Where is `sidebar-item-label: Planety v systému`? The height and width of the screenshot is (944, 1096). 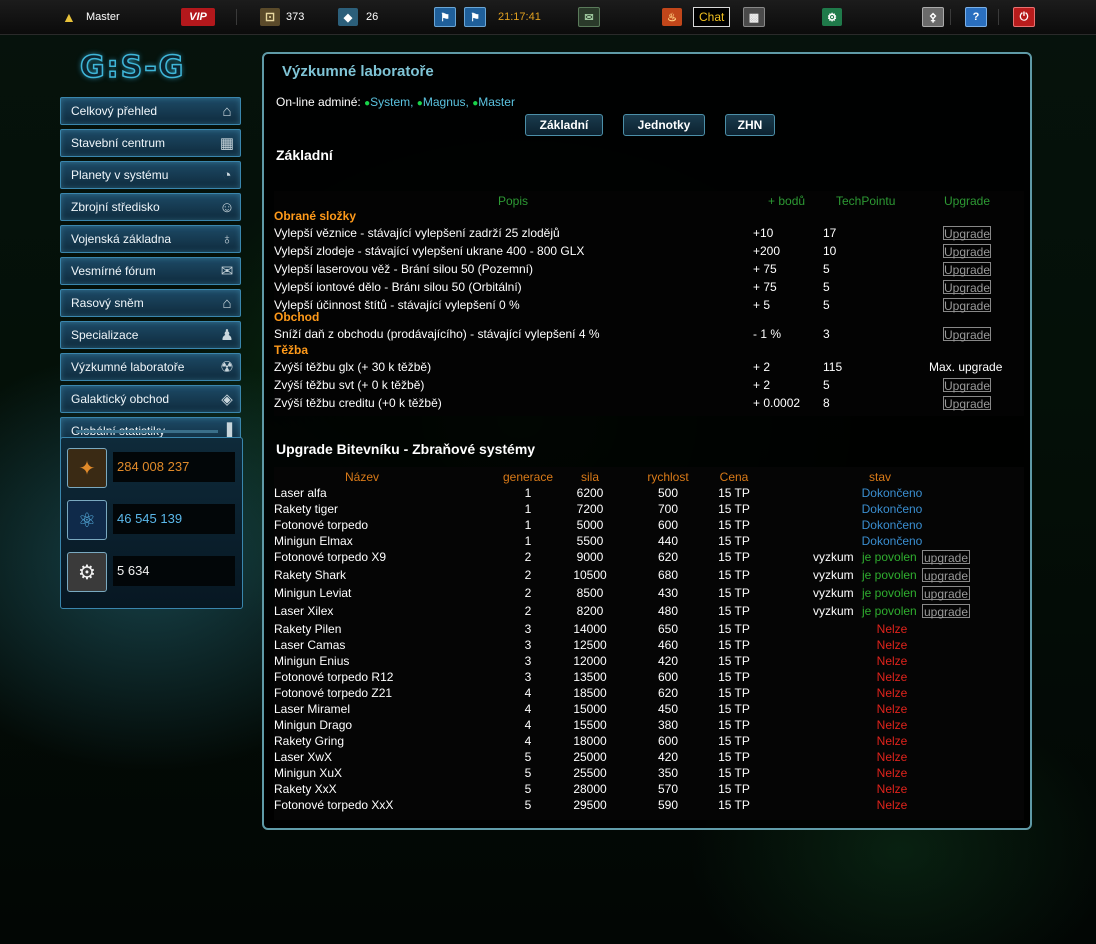
sidebar-item-label: Planety v systému is located at coordinates (120, 175).